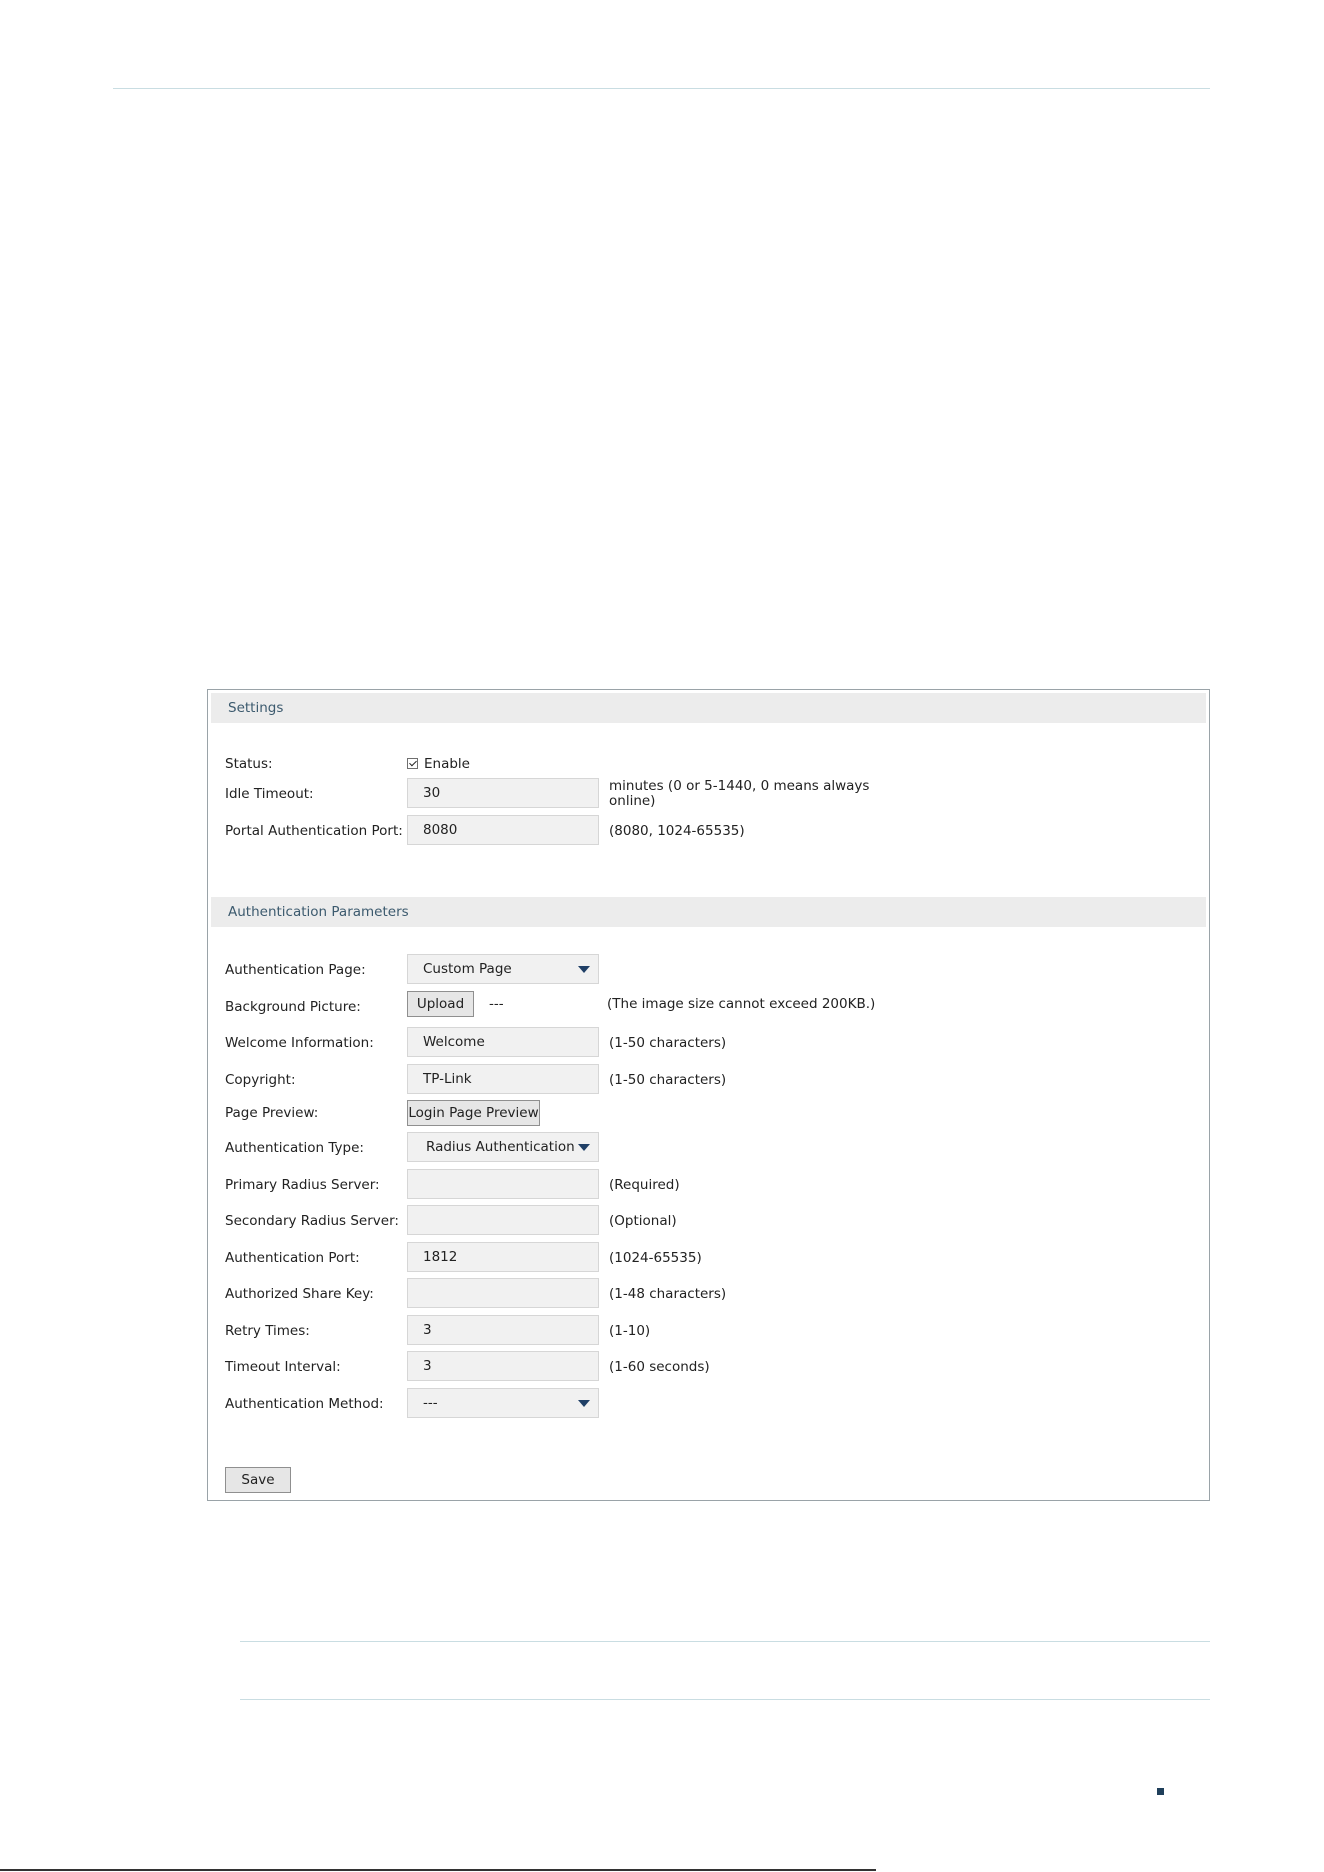  Describe the element at coordinates (295, 970) in the screenshot. I see `auth-page-label: Authentication Page:` at that location.